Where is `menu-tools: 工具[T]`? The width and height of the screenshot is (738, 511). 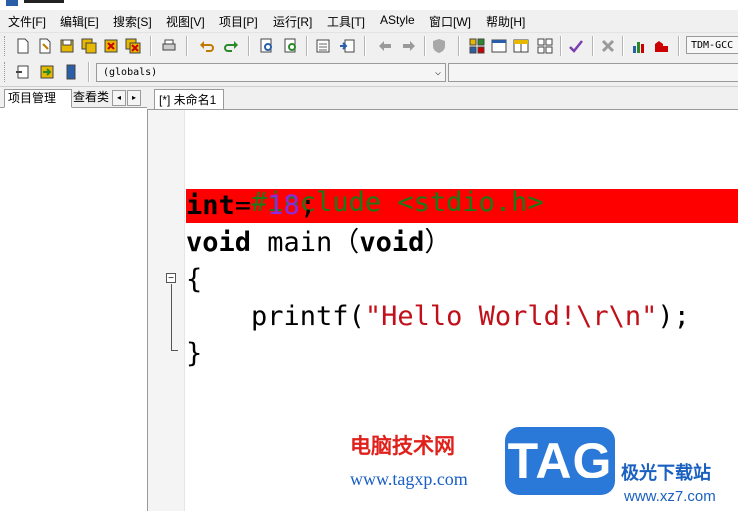 menu-tools: 工具[T] is located at coordinates (346, 21).